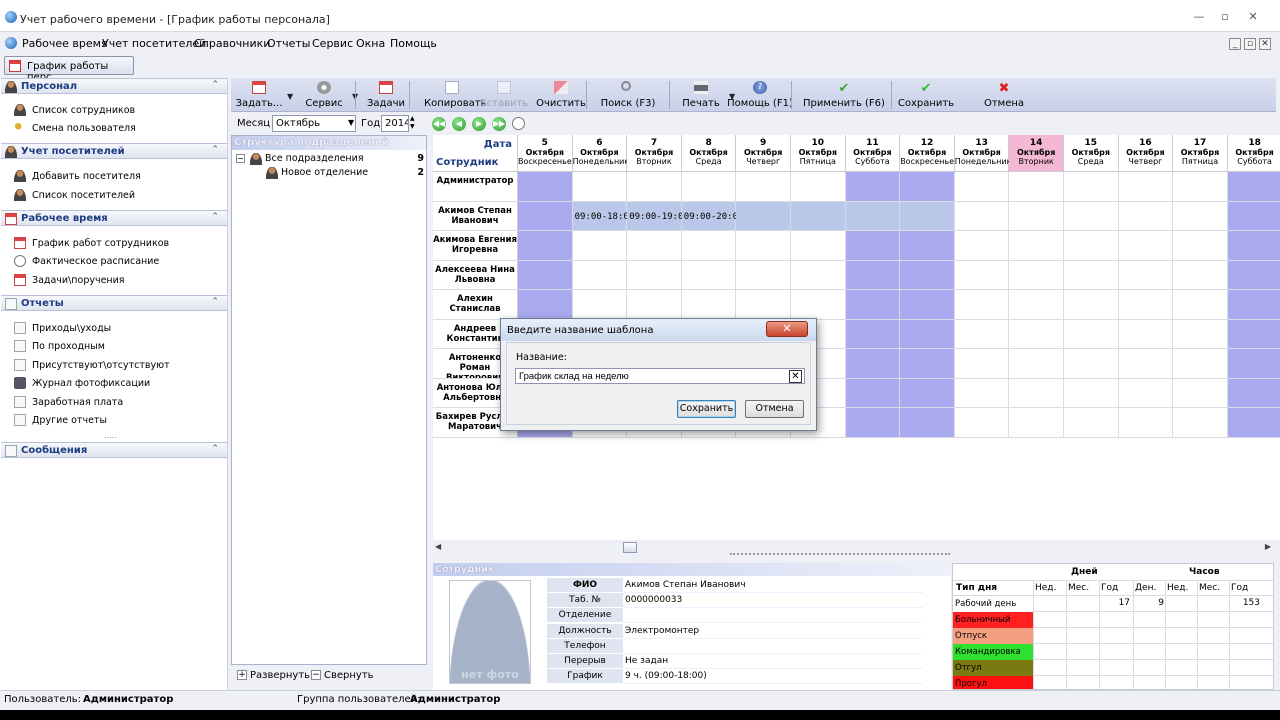  What do you see at coordinates (114, 402) in the screenshot?
I see `nav-item-salary: Заработная плата` at bounding box center [114, 402].